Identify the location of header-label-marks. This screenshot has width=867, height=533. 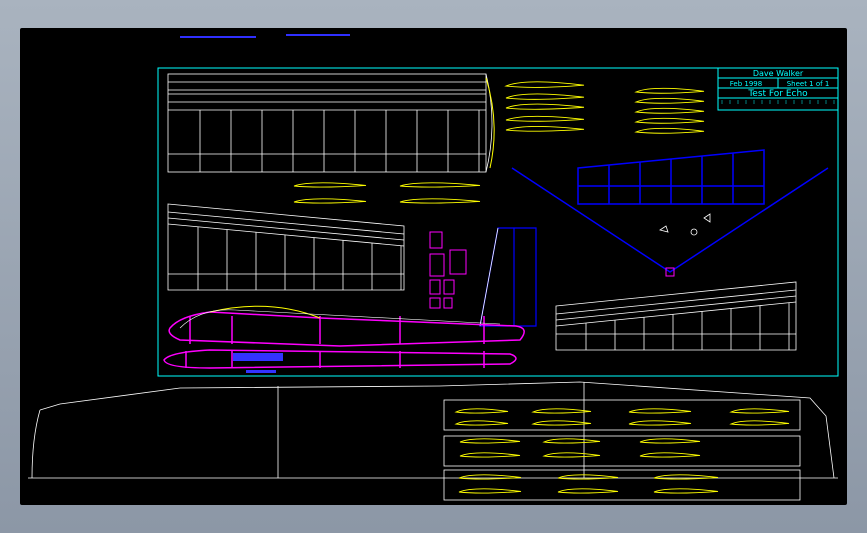
(265, 36).